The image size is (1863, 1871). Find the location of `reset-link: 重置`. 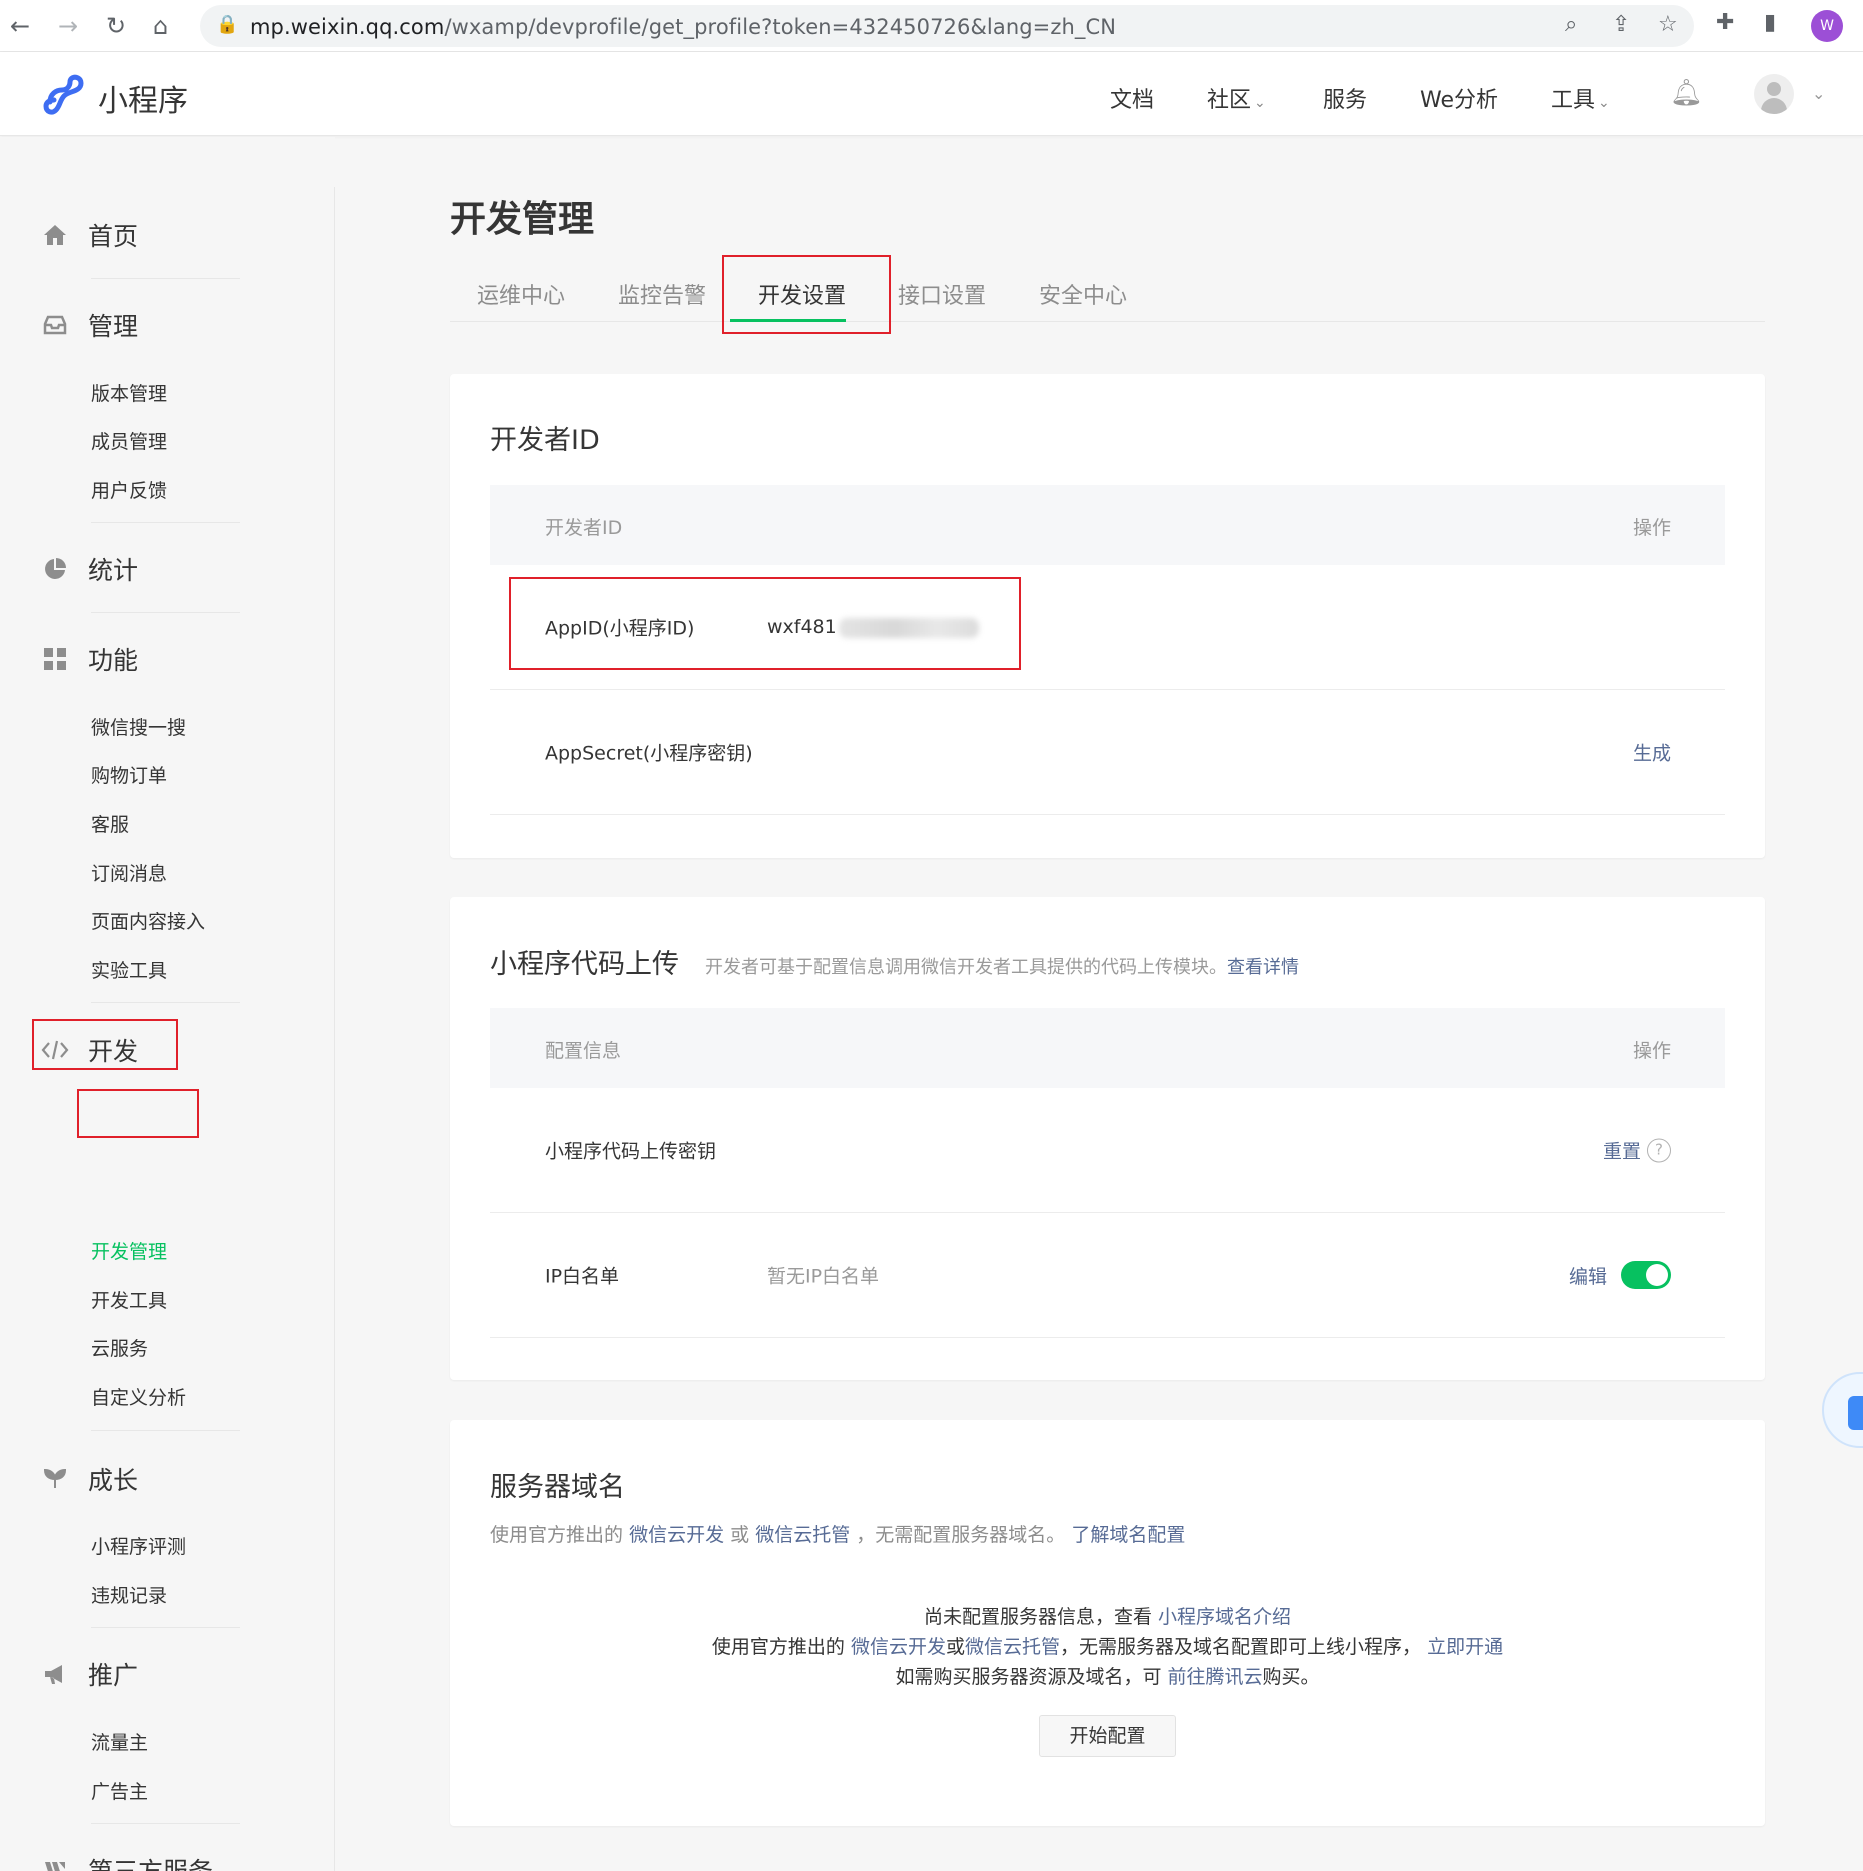

reset-link: 重置 is located at coordinates (1622, 1150).